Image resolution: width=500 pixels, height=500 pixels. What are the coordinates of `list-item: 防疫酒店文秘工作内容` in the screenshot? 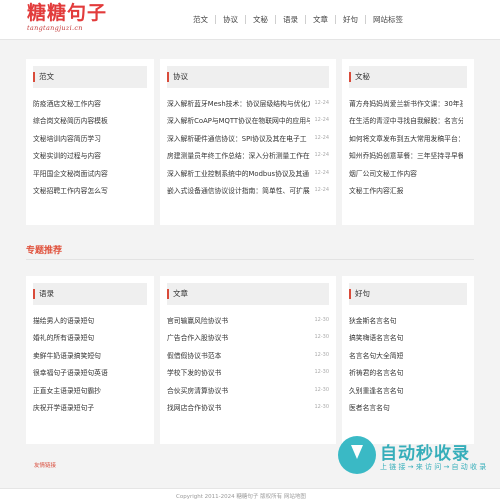 It's located at (90, 103).